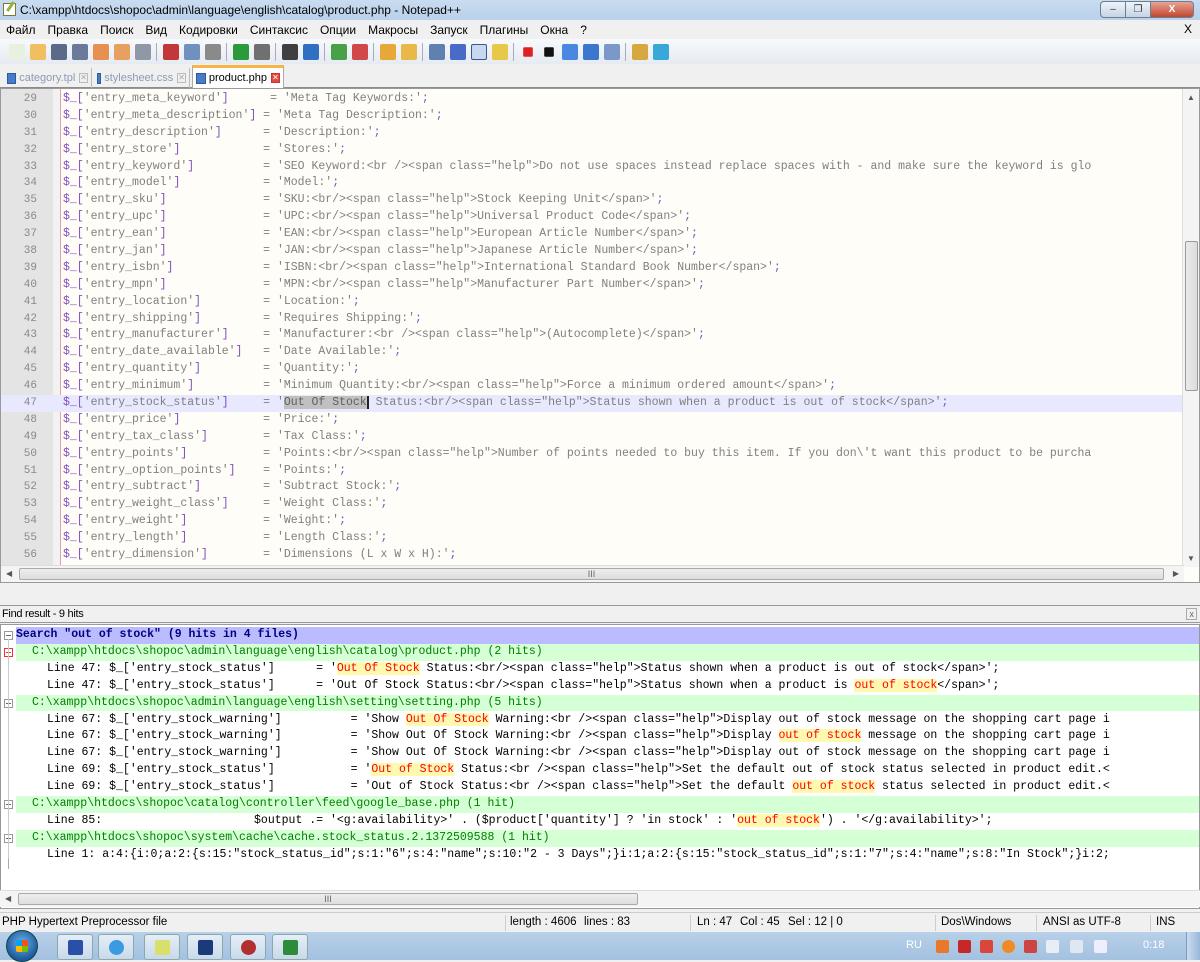 This screenshot has width=1200, height=962. What do you see at coordinates (1191, 558) in the screenshot?
I see `scroll-down-icon: ▼` at bounding box center [1191, 558].